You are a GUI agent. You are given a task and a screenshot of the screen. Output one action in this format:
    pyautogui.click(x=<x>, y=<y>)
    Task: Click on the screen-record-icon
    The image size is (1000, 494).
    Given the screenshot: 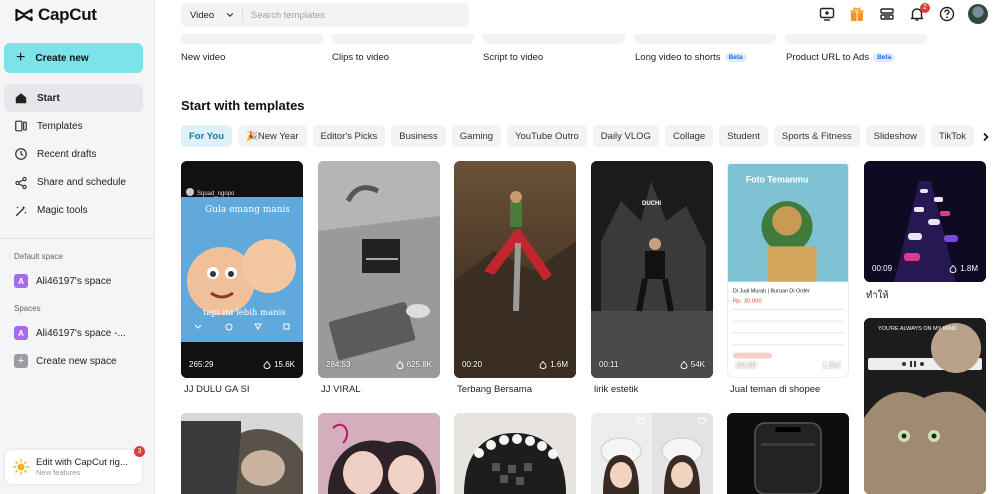 What is the action you would take?
    pyautogui.click(x=826, y=14)
    